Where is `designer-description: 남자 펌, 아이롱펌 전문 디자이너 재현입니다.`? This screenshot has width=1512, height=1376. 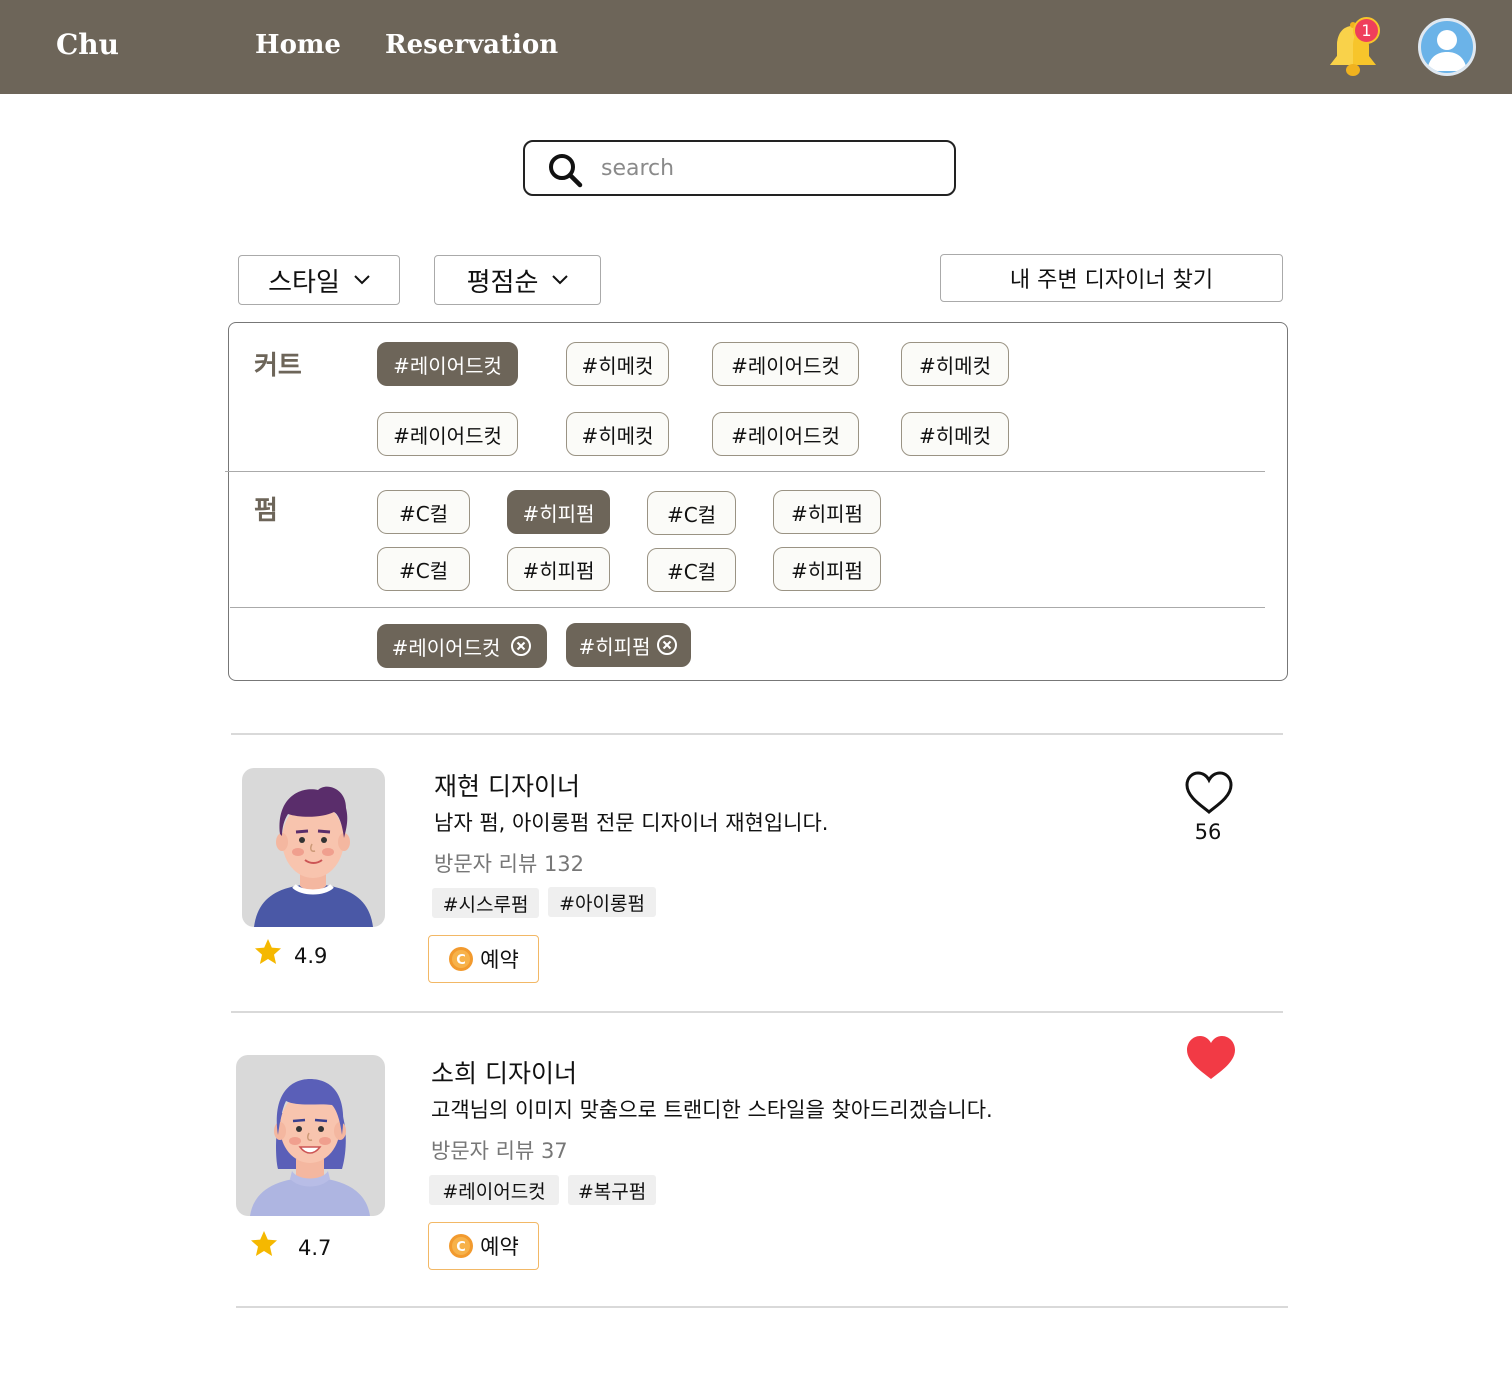 designer-description: 남자 펌, 아이롱펌 전문 디자이너 재현입니다. is located at coordinates (631, 823).